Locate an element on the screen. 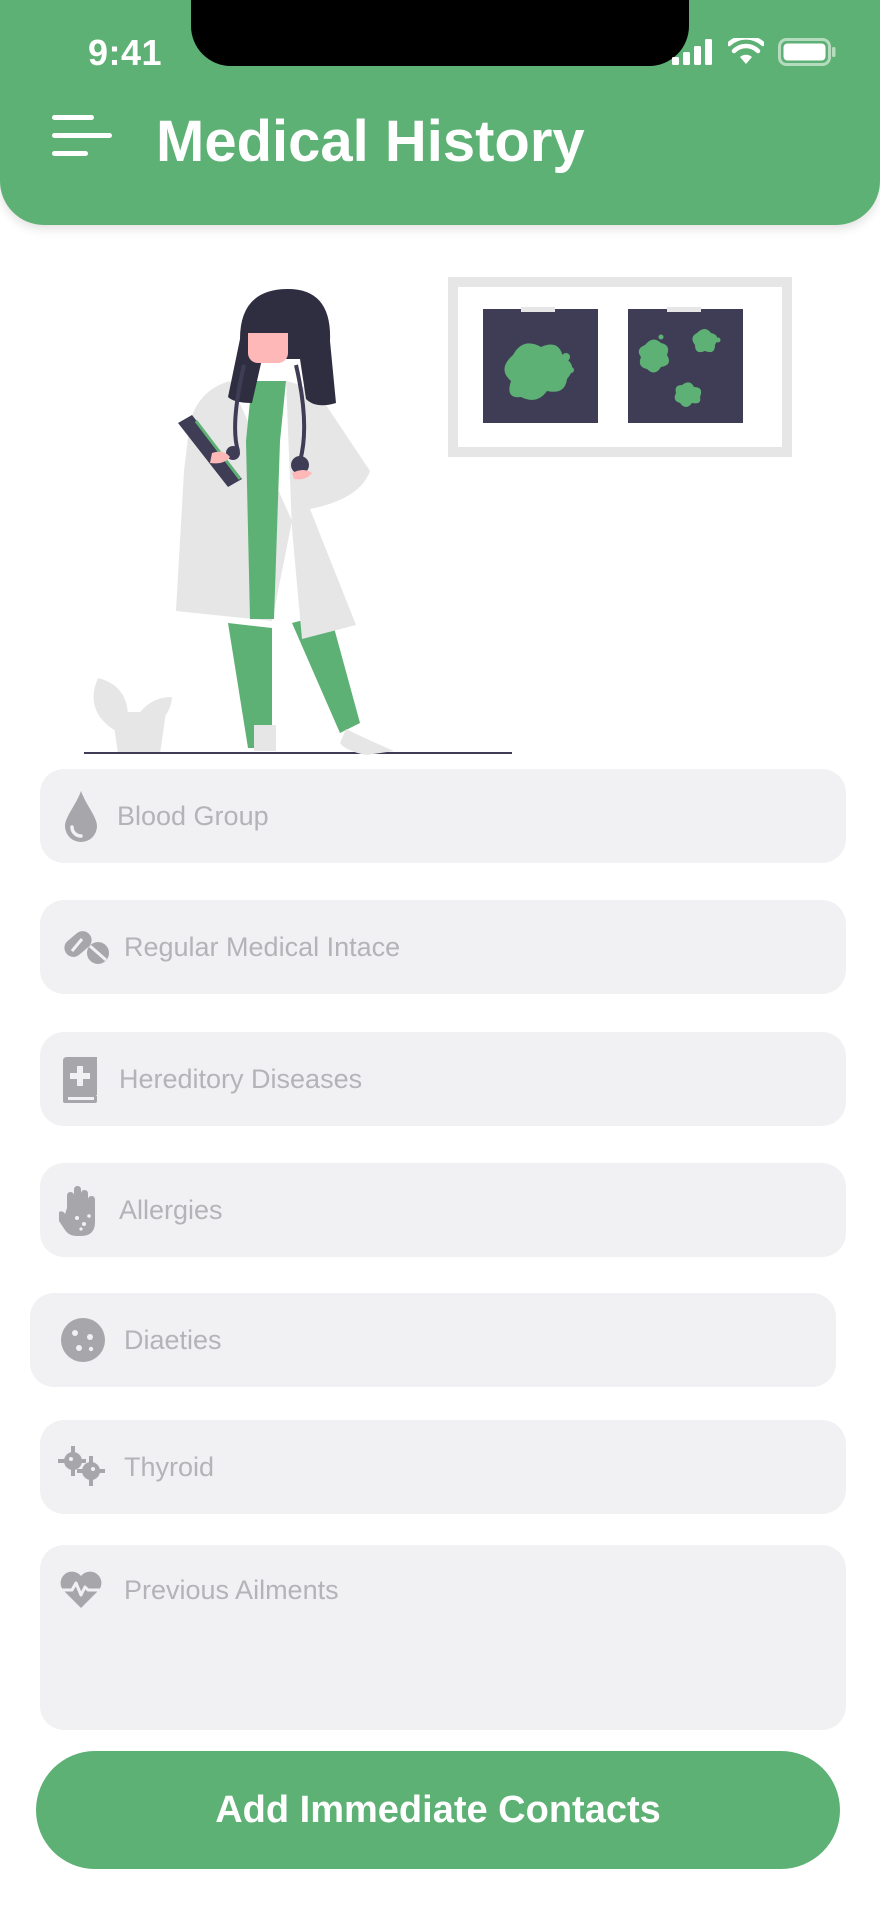 This screenshot has width=880, height=1905. diabetes-placeholder: Diaeties is located at coordinates (173, 1339).